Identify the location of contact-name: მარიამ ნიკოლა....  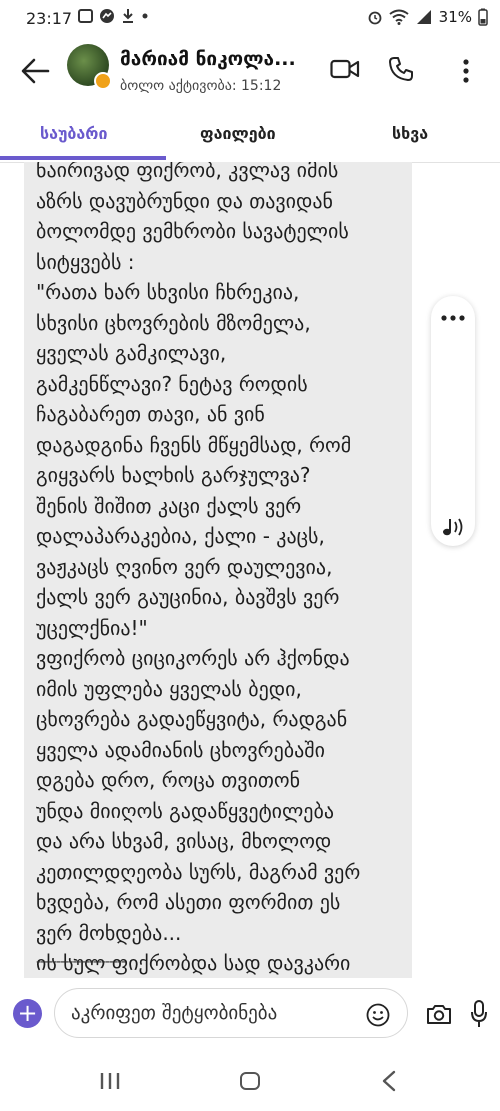
(208, 59).